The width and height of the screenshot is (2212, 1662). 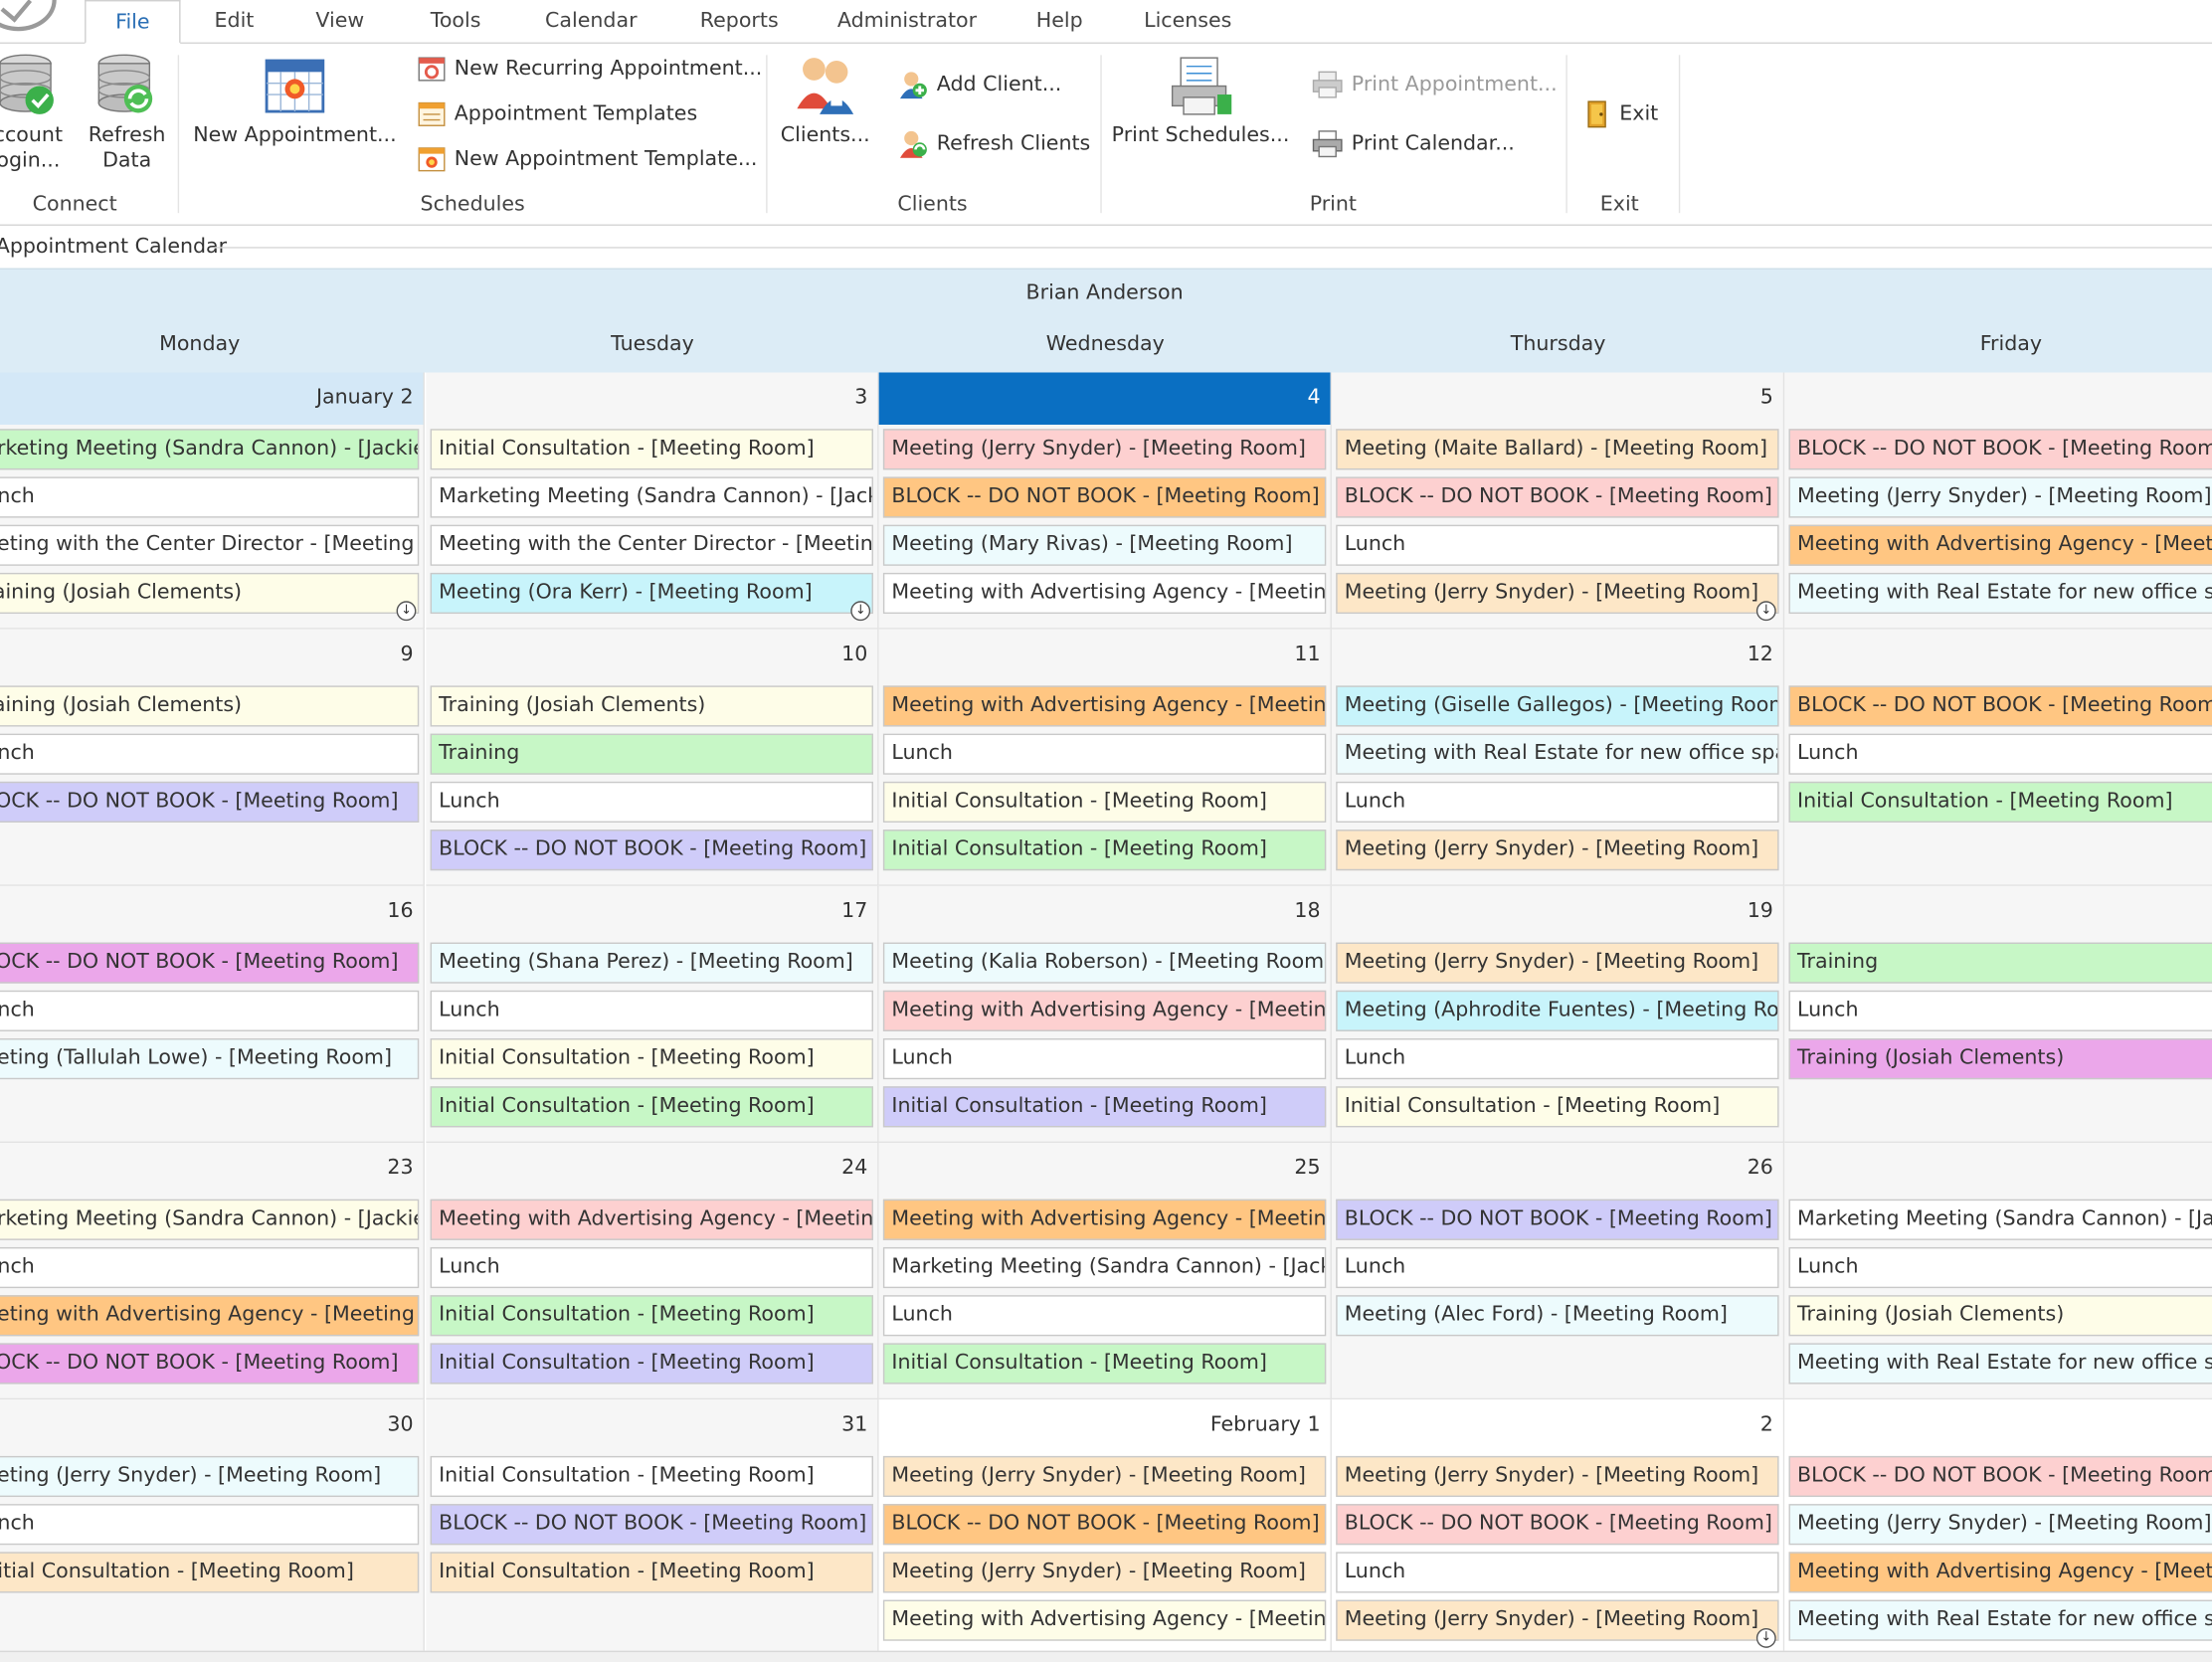 What do you see at coordinates (1104, 545) in the screenshot?
I see `appointment: Meeting (Mary Rivas) - [Meeting Room]` at bounding box center [1104, 545].